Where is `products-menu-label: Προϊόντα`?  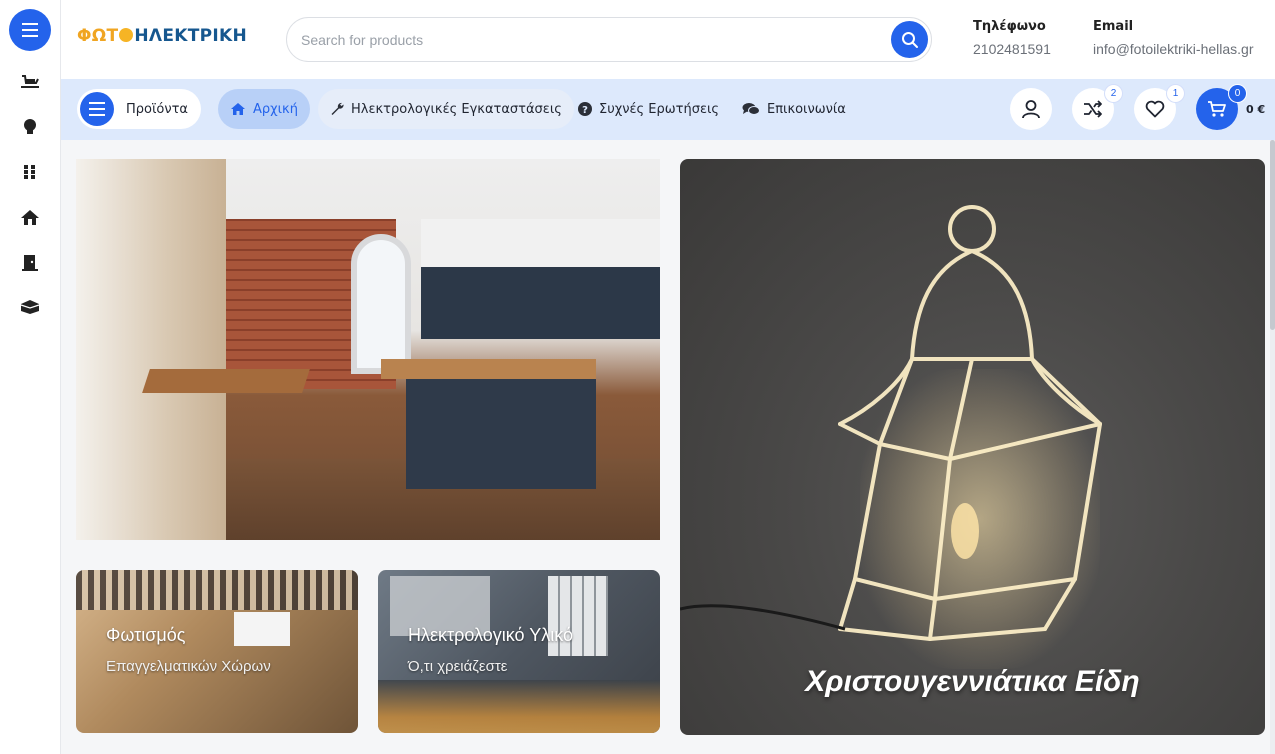
products-menu-label: Προϊόντα is located at coordinates (157, 109).